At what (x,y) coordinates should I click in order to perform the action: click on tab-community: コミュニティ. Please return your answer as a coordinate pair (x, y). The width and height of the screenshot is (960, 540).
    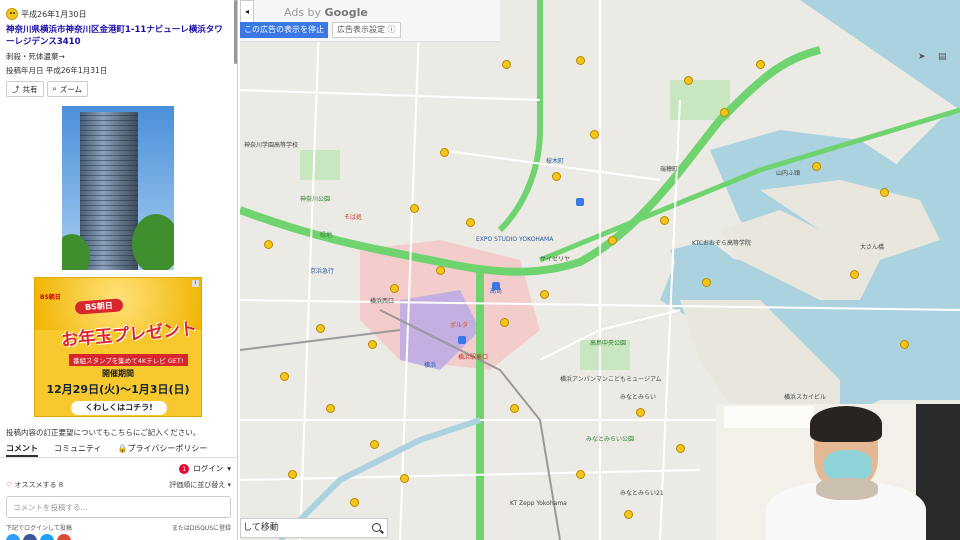
    Looking at the image, I should click on (78, 450).